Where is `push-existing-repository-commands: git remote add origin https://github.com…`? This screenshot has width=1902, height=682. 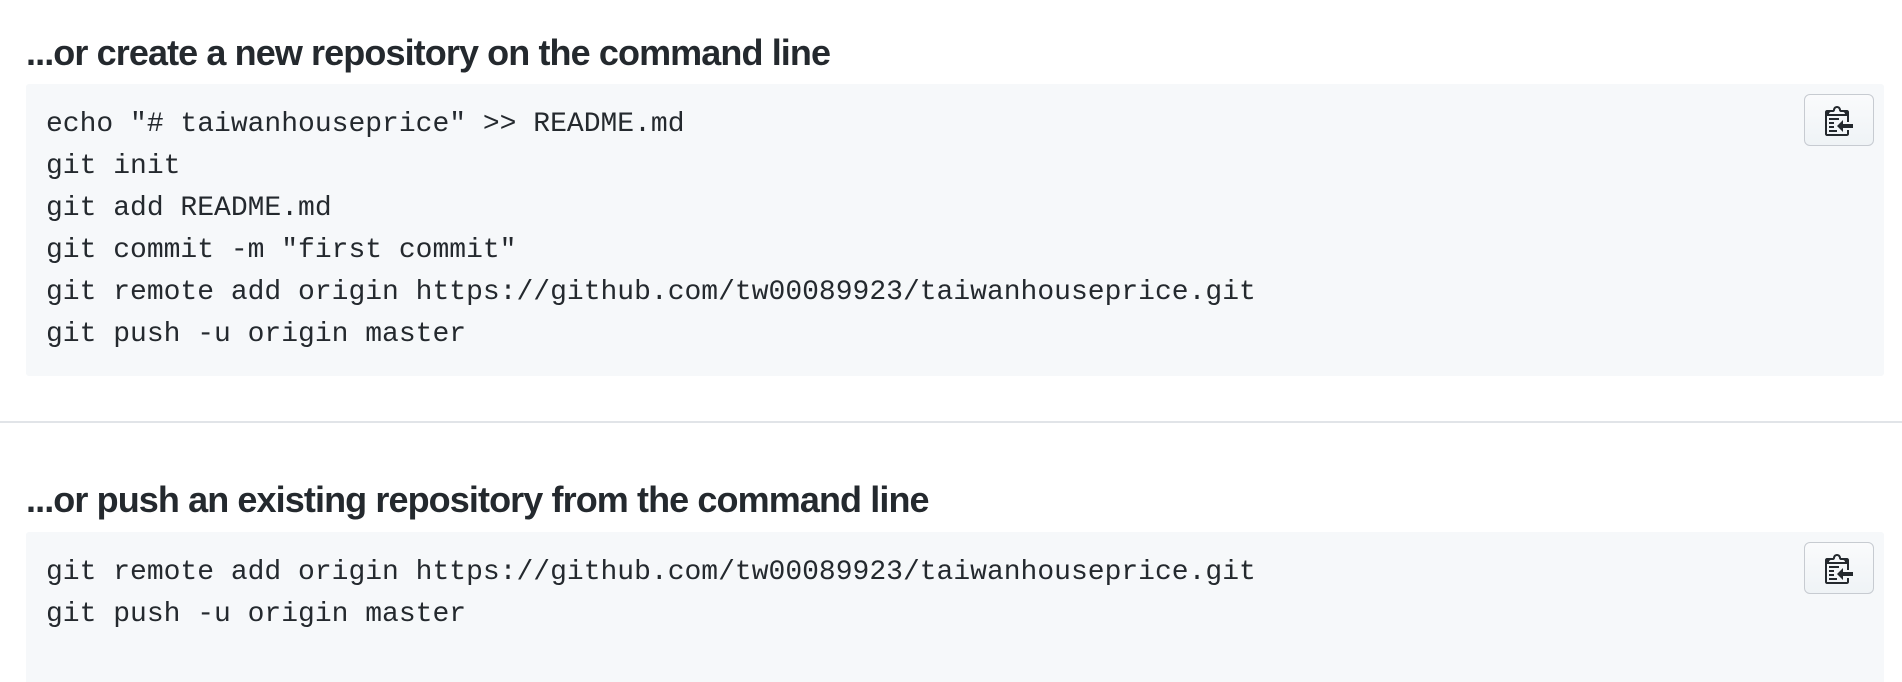 push-existing-repository-commands: git remote add origin https://github.com… is located at coordinates (651, 594).